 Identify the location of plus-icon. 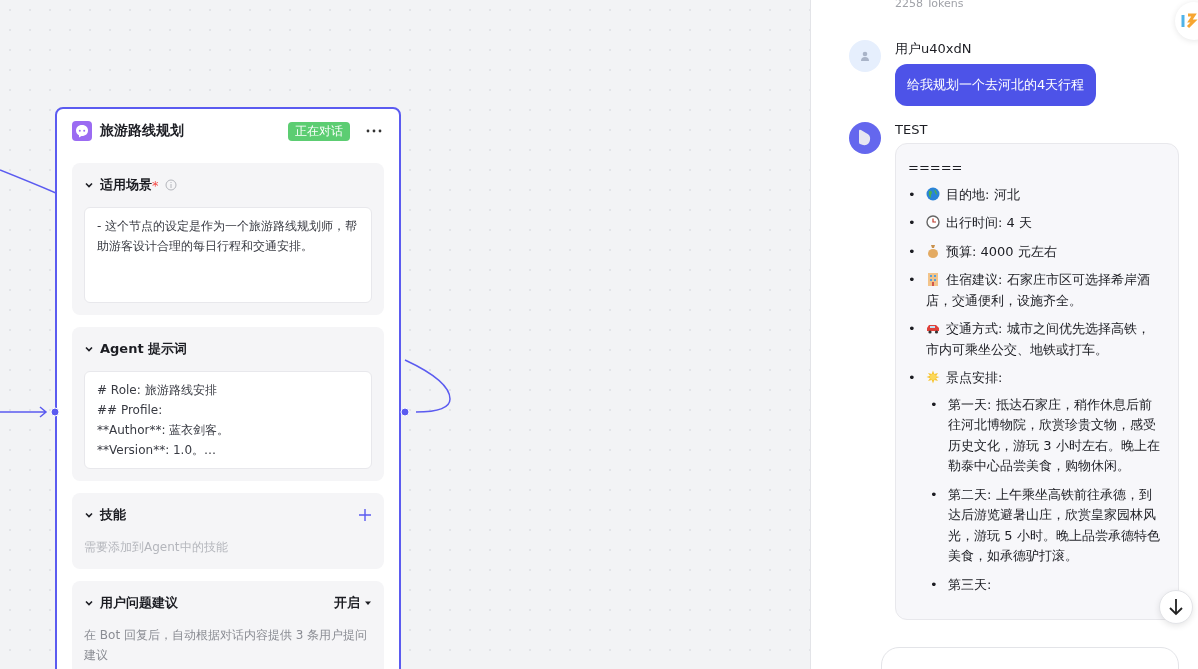
(365, 515).